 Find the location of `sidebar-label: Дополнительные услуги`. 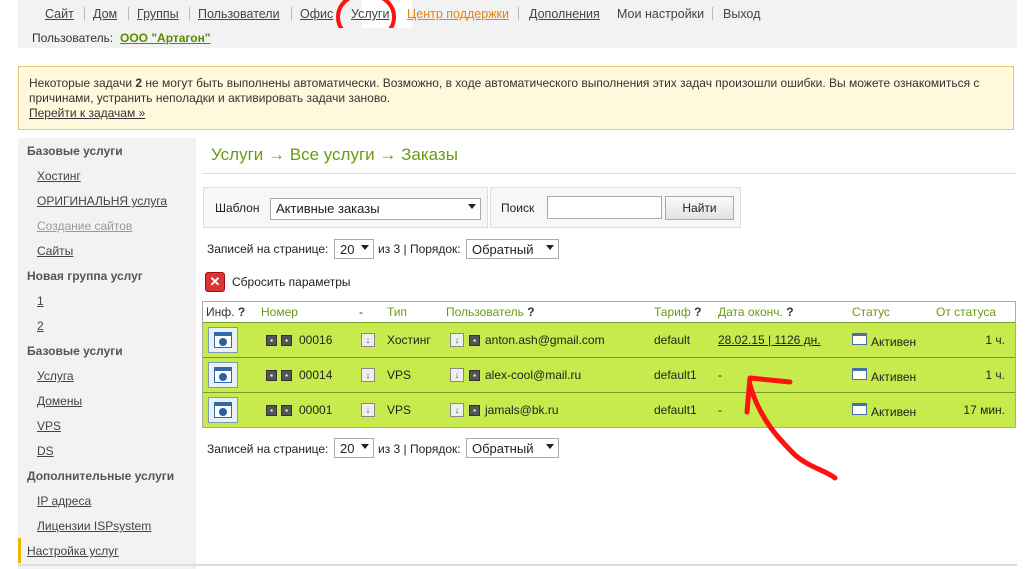

sidebar-label: Дополнительные услуги is located at coordinates (101, 476).